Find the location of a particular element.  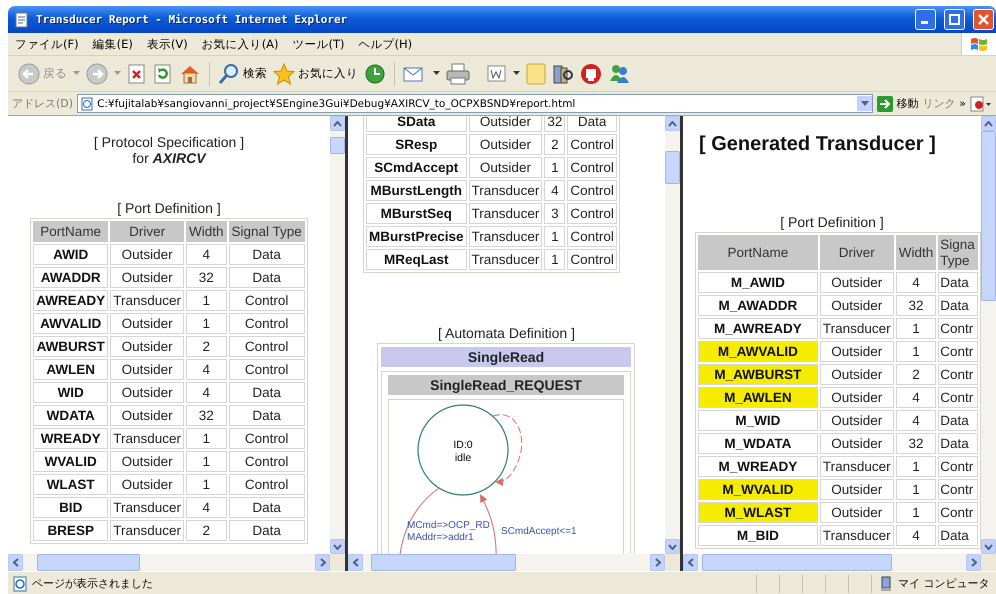

printer-button is located at coordinates (458, 73).